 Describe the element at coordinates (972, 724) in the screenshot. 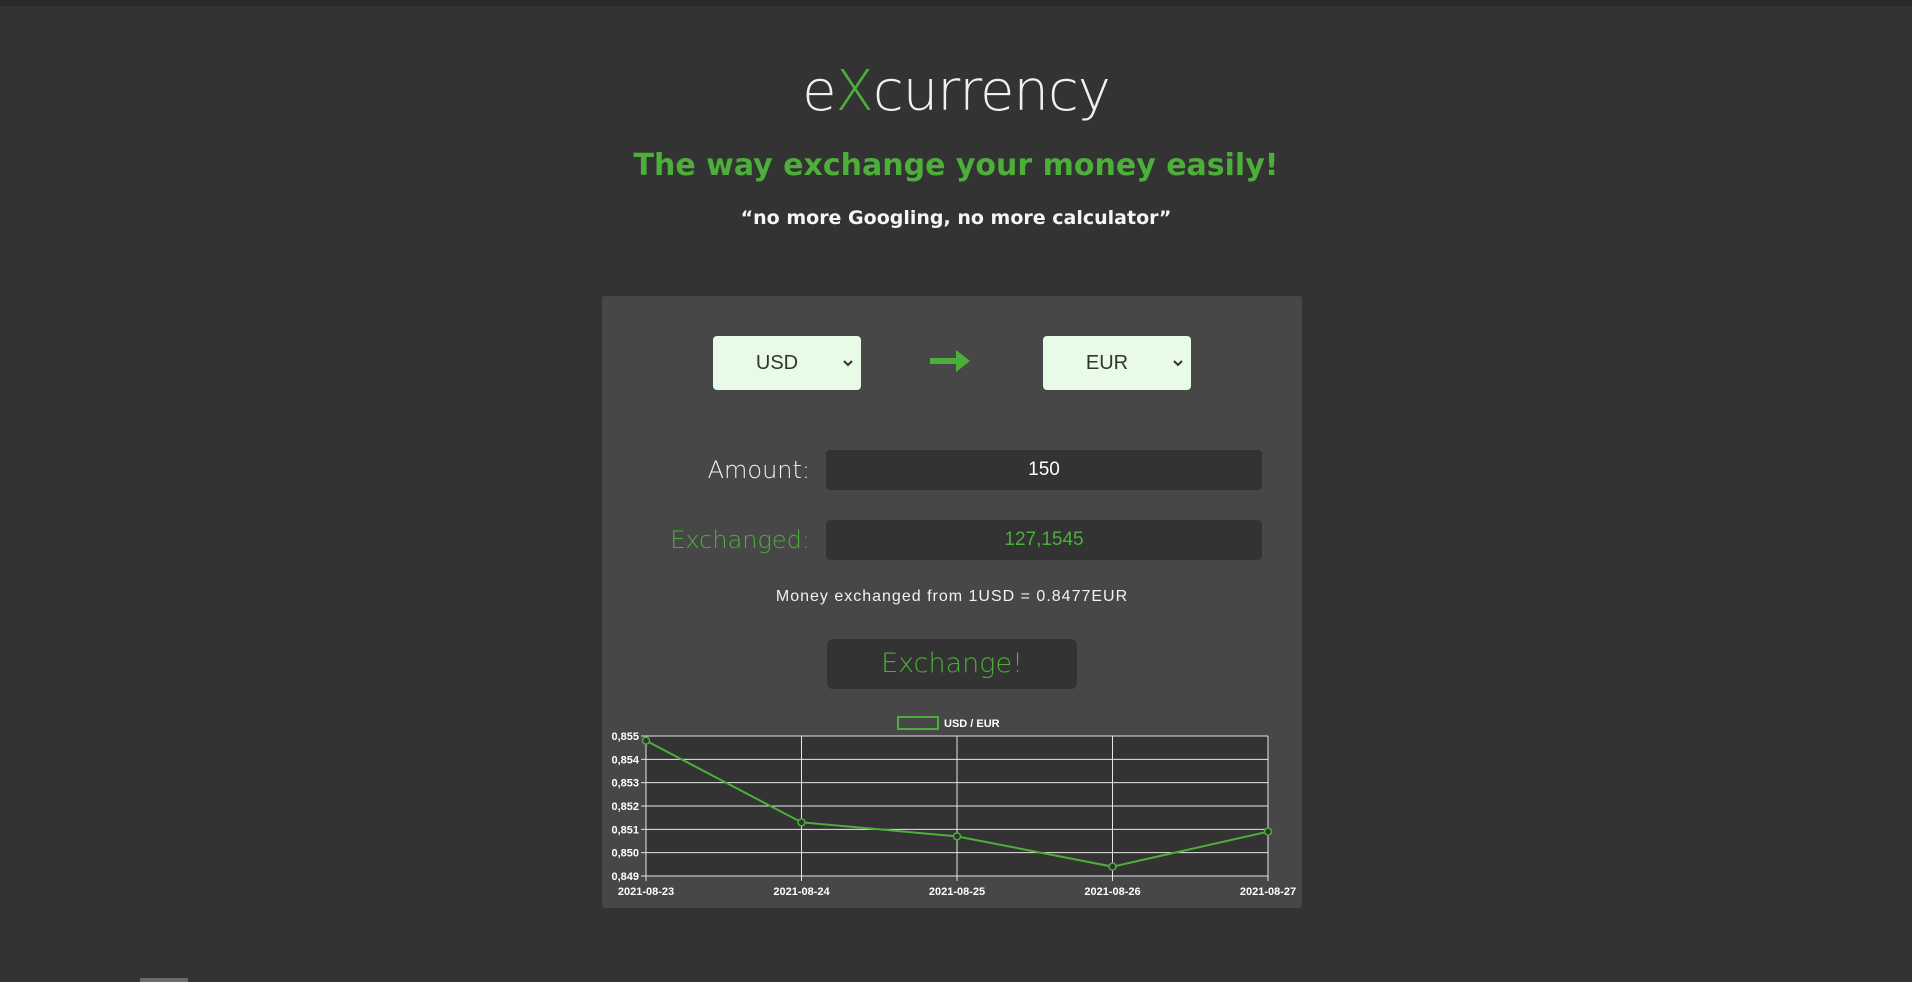

I see `chart-legend-label: USD / EUR` at that location.